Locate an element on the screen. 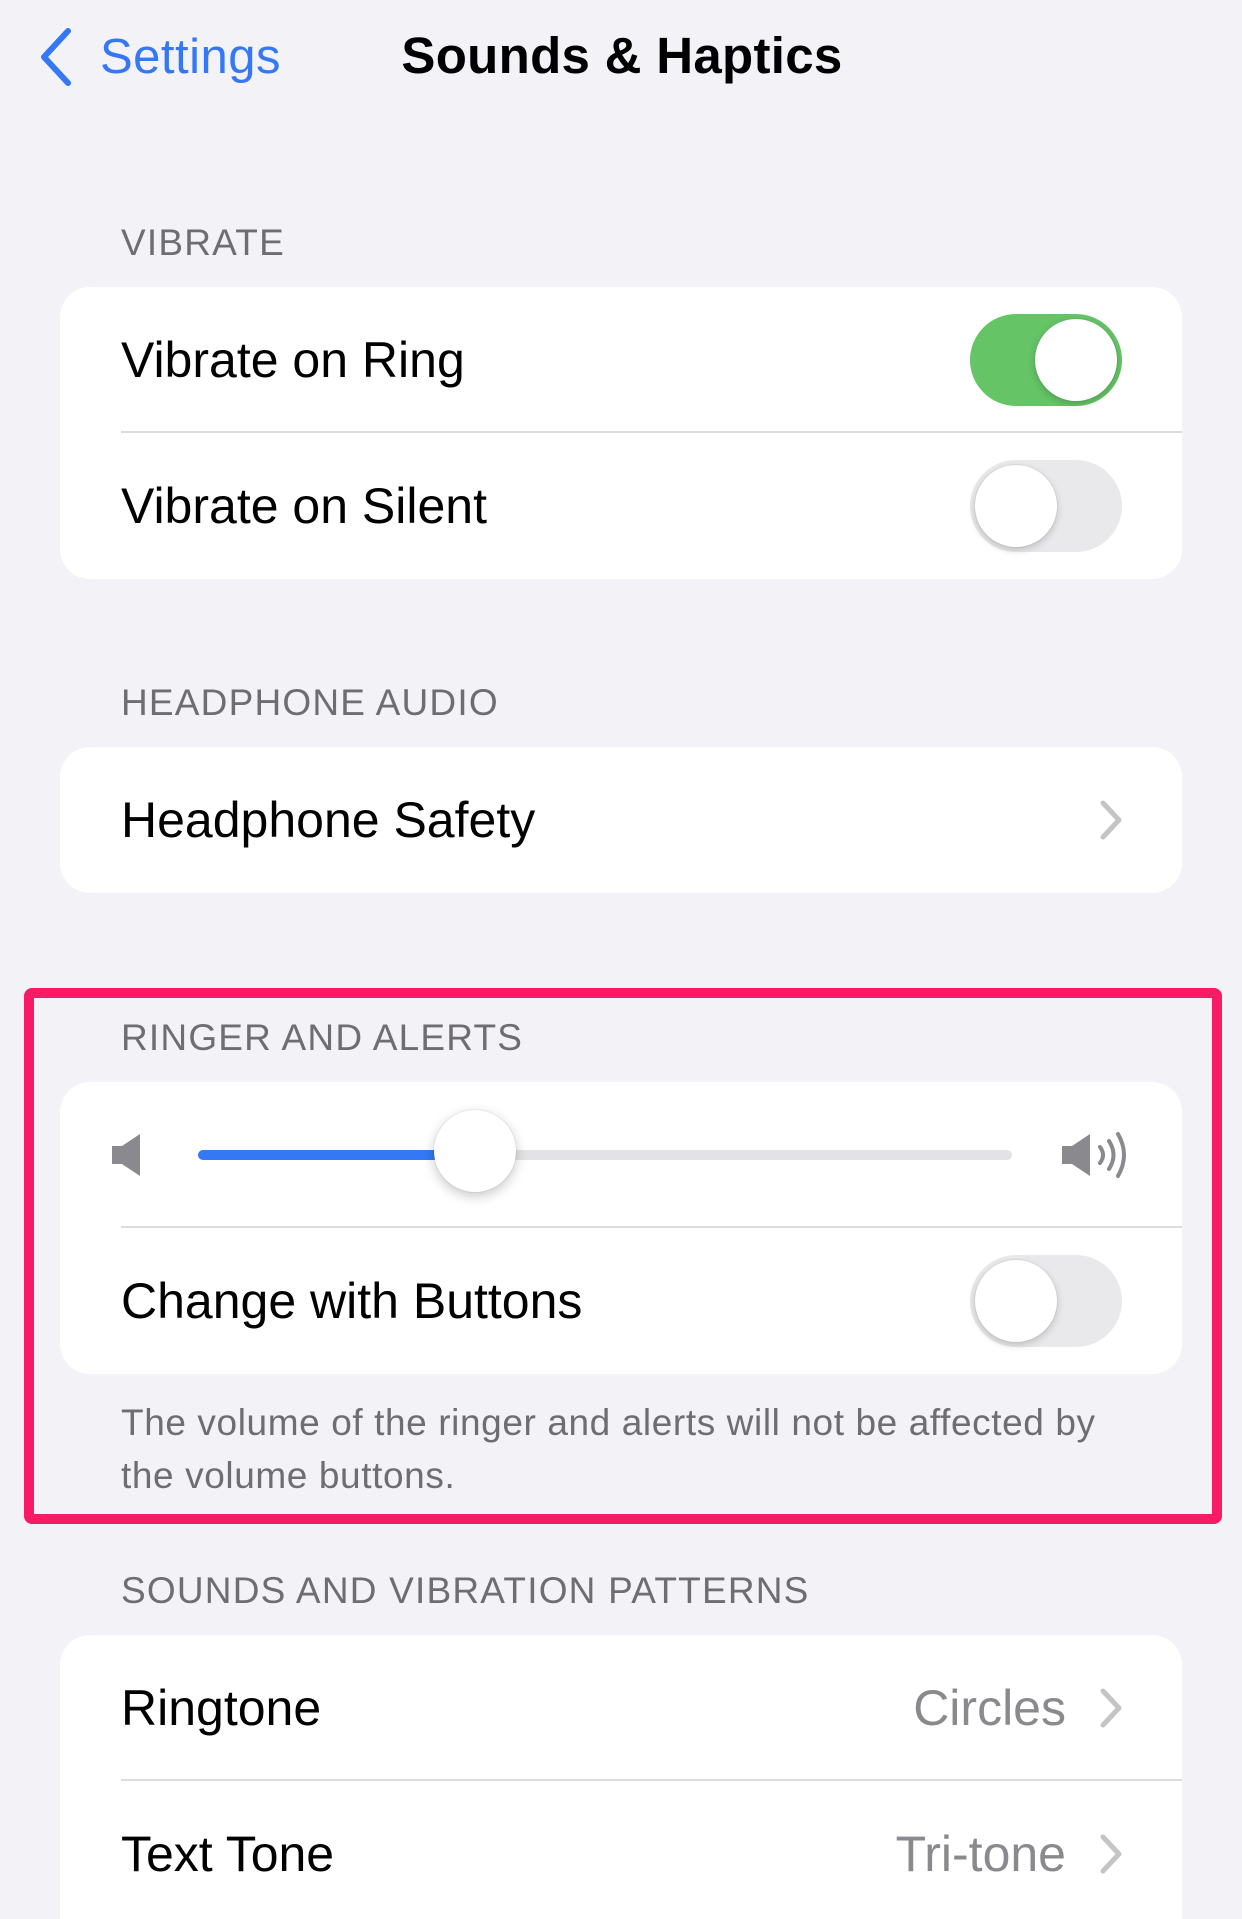 Image resolution: width=1242 pixels, height=1919 pixels. headphone-safety-label: Headphone Safety is located at coordinates (328, 820).